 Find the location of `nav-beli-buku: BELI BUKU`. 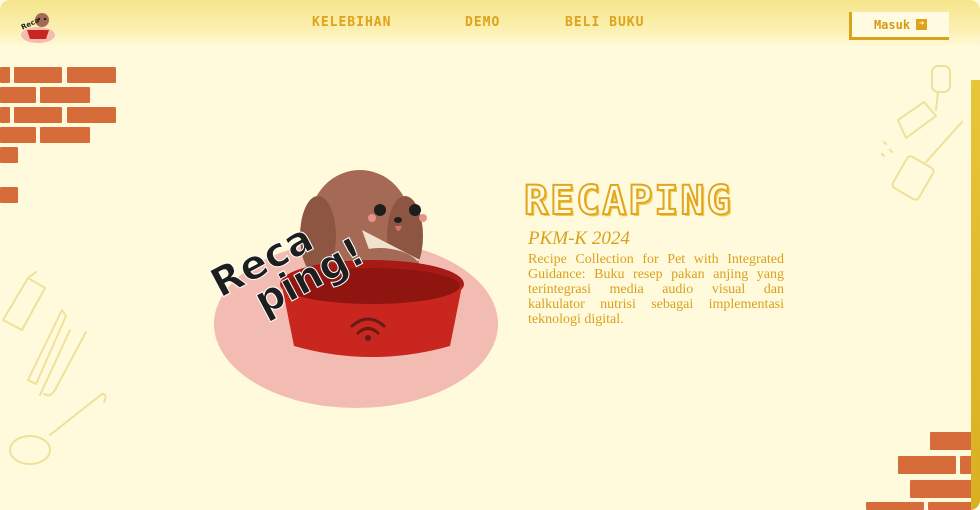

nav-beli-buku: BELI BUKU is located at coordinates (604, 22).